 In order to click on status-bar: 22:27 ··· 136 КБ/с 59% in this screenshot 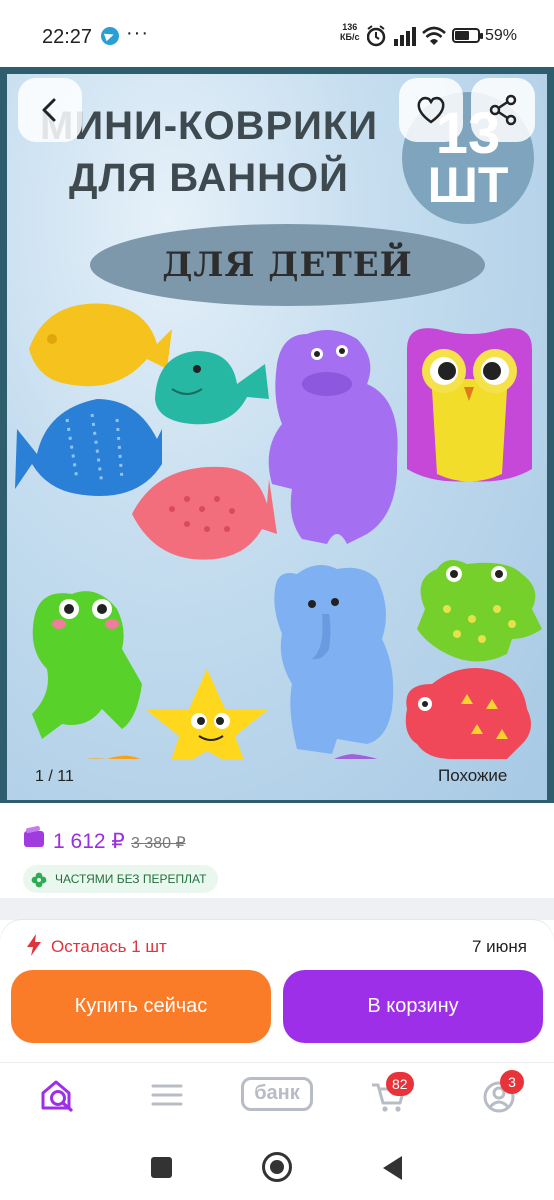, I will do `click(277, 36)`.